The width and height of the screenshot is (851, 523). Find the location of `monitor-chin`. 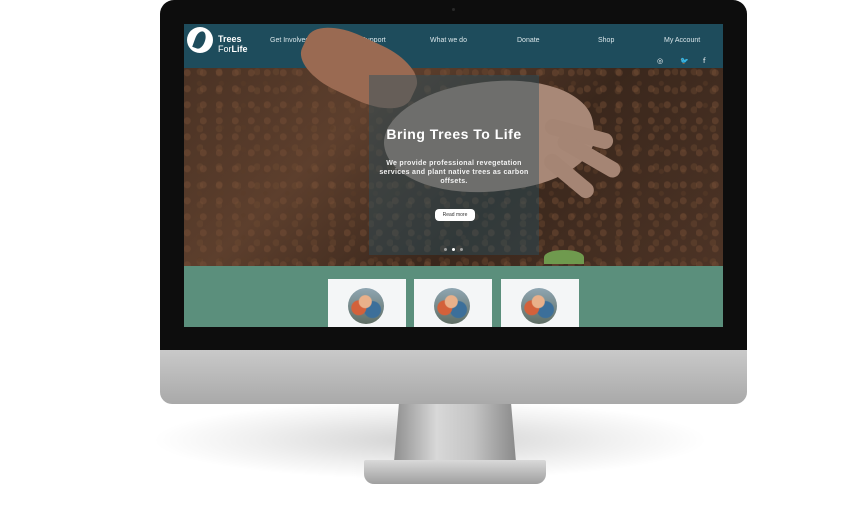

monitor-chin is located at coordinates (453, 377).